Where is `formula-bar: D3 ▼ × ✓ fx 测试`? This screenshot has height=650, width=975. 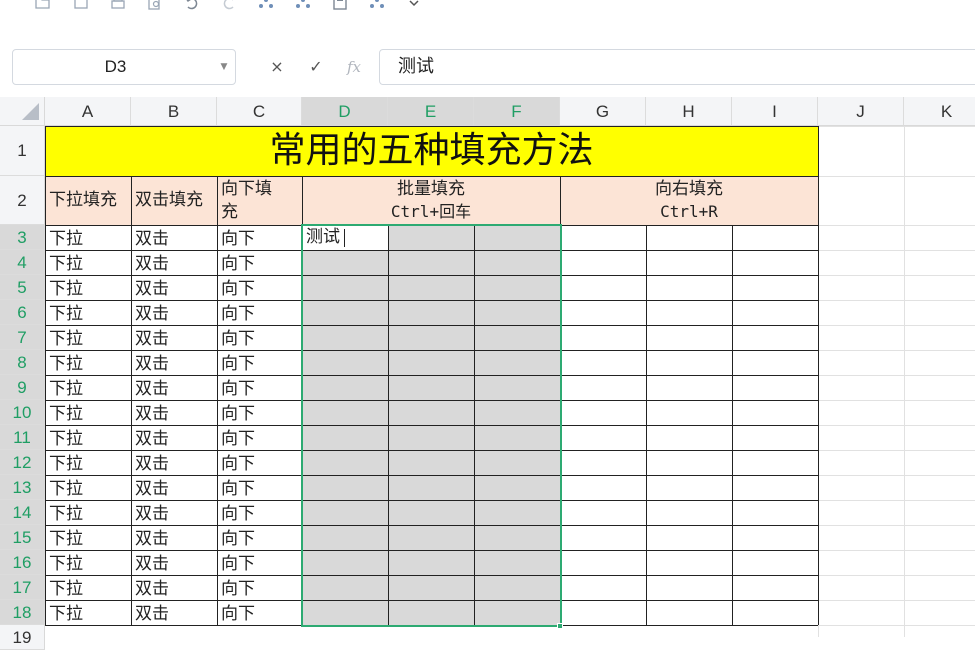
formula-bar: D3 ▼ × ✓ fx 测试 is located at coordinates (487, 68).